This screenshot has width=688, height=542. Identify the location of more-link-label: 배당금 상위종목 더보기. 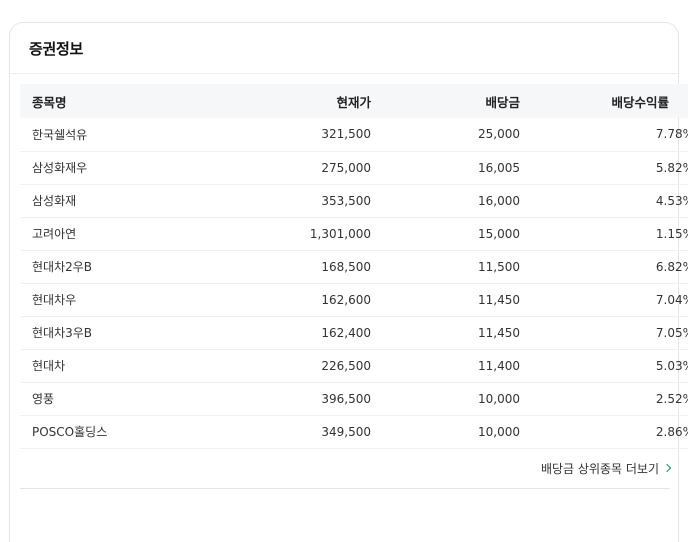
(599, 469).